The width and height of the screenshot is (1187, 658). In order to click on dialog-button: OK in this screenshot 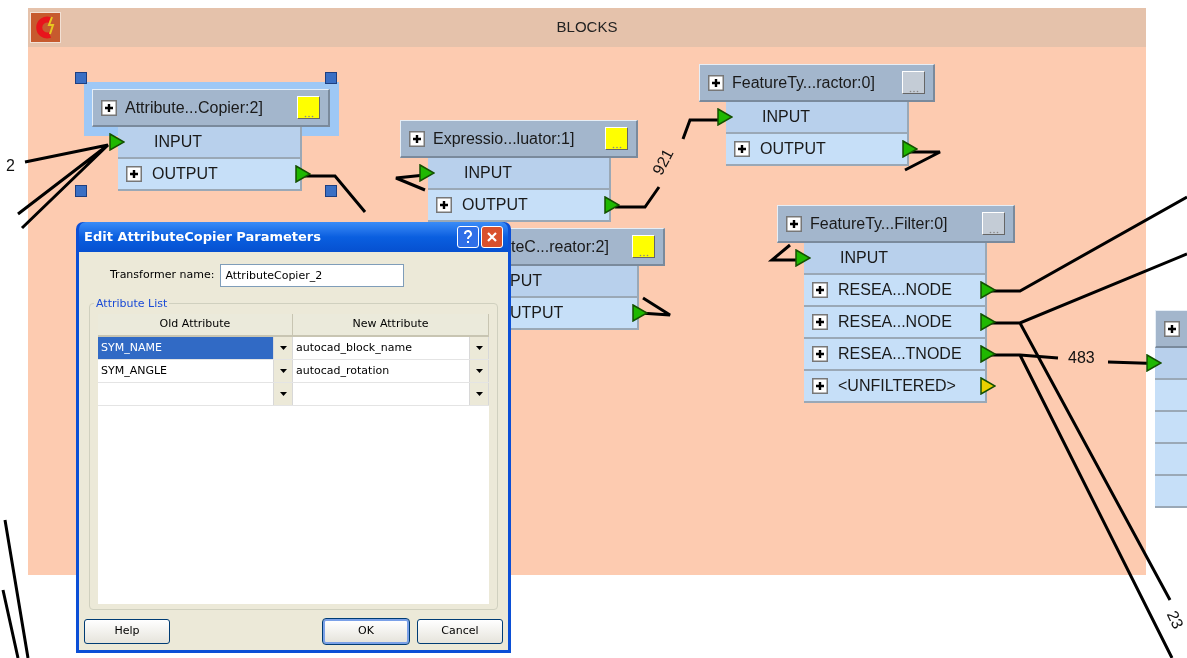, I will do `click(366, 631)`.